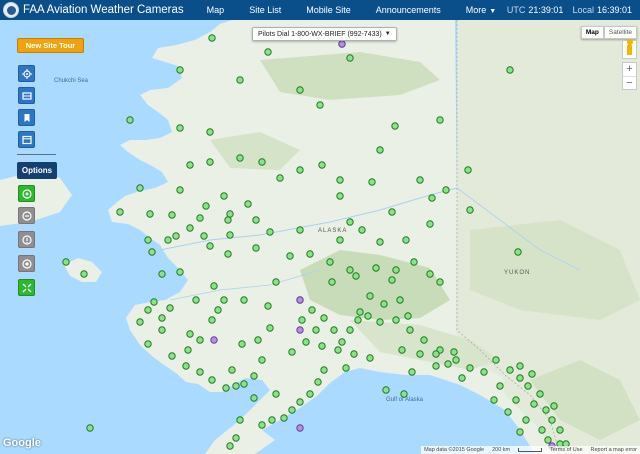  I want to click on street-view-pegman-icon, so click(629, 49).